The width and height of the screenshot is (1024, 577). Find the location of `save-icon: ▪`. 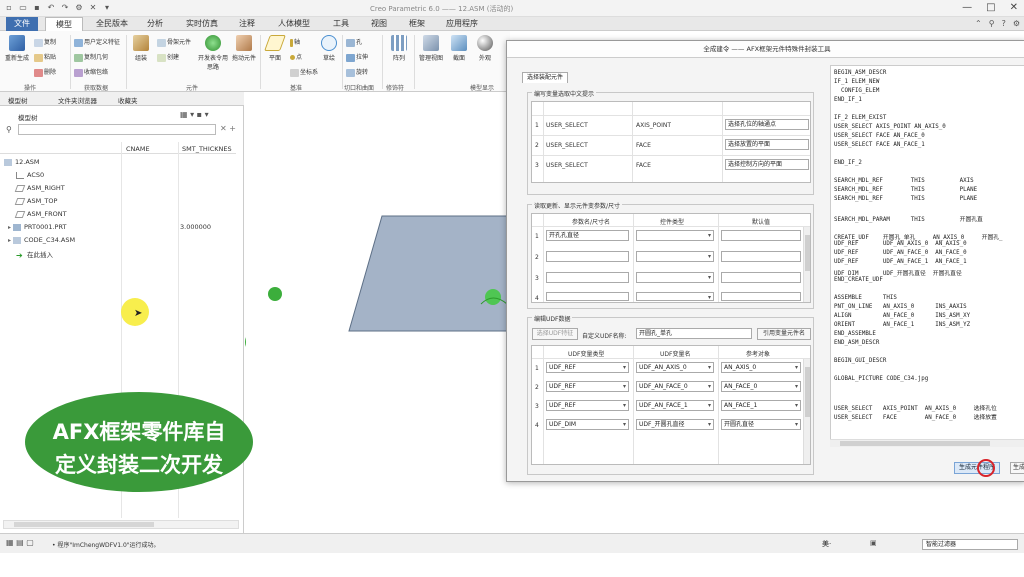

save-icon: ▪ is located at coordinates (37, 8).